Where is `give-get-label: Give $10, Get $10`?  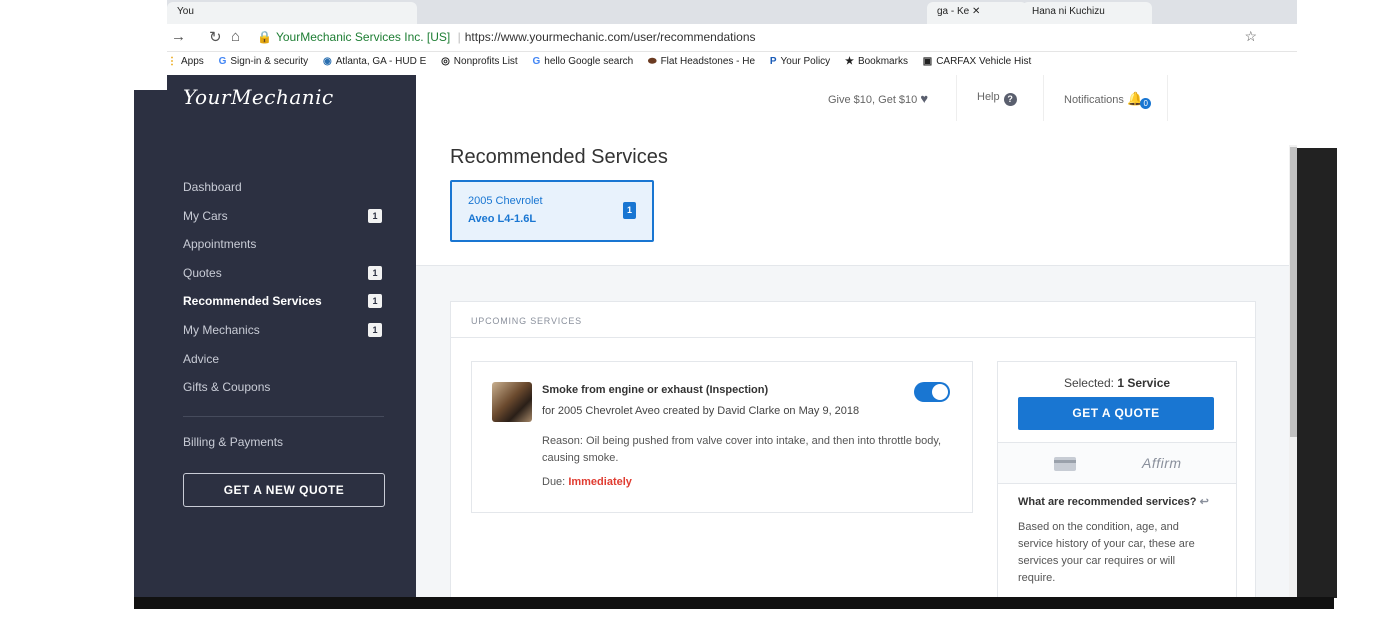
give-get-label: Give $10, Get $10 is located at coordinates (873, 100).